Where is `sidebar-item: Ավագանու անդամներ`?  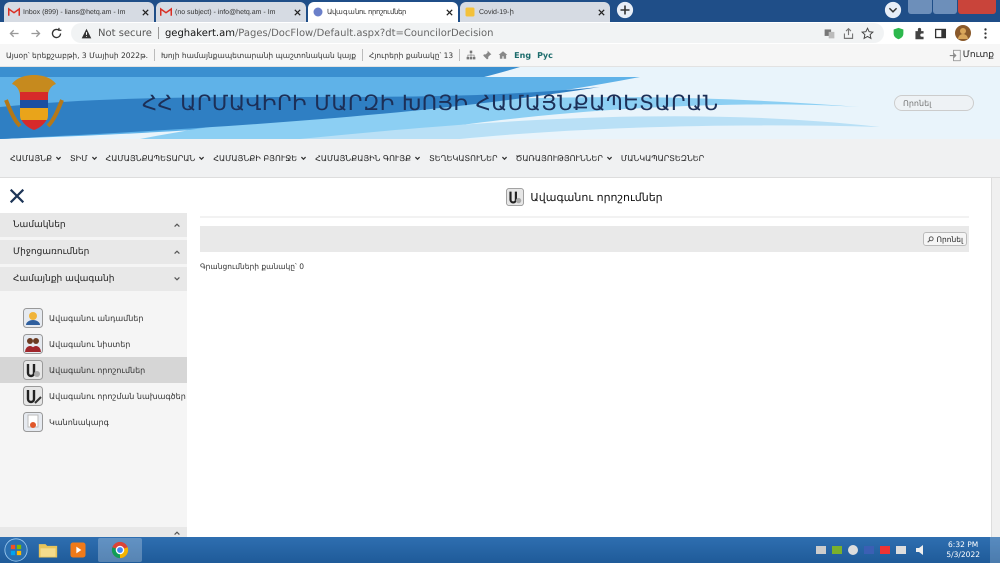 sidebar-item: Ավագանու անդամներ is located at coordinates (93, 318).